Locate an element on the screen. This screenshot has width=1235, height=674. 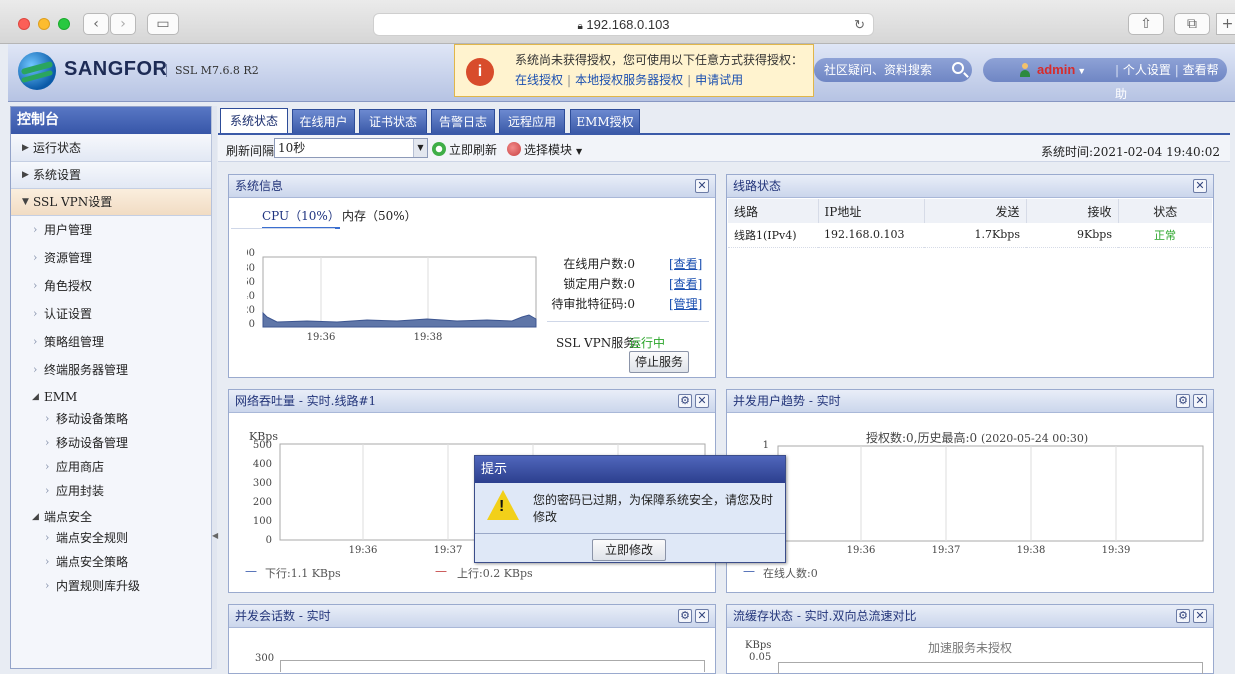
select-module-button: 选择模块 ▼ is located at coordinates (544, 149).